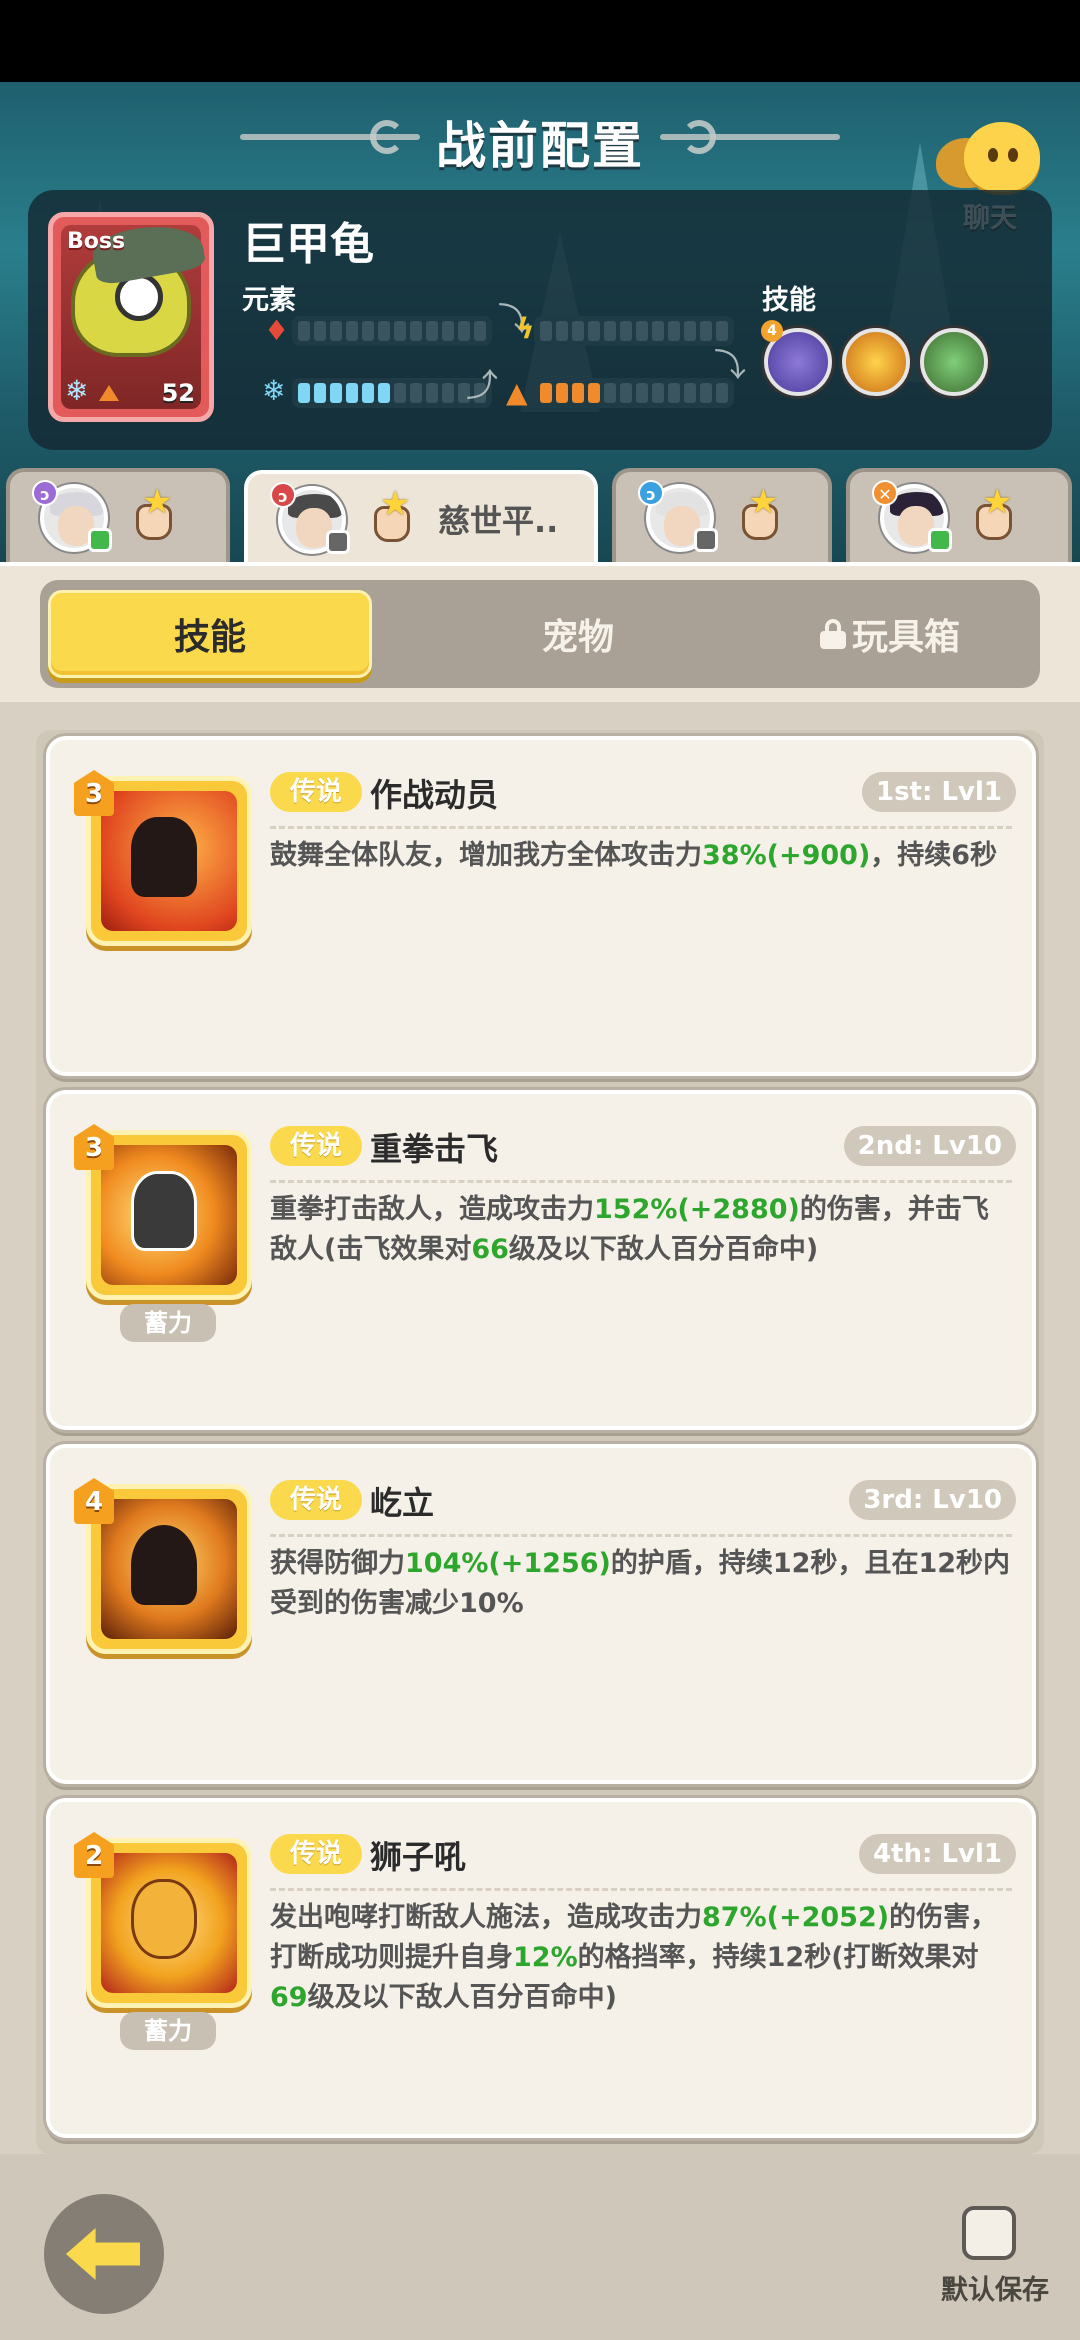  I want to click on boss-badge: Boss, so click(96, 241).